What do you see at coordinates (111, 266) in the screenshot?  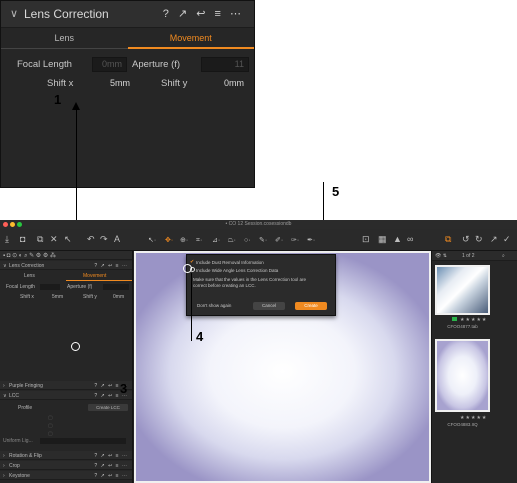 I see `tool-options-icons: ? ↗ ↩ ≡ ⋯` at bounding box center [111, 266].